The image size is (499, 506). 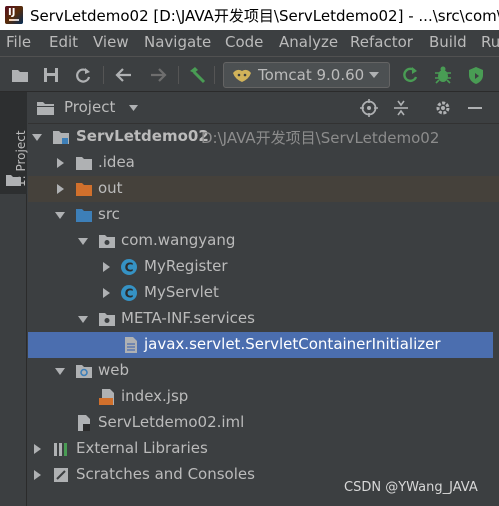 I want to click on rerun-icon, so click(x=410, y=75).